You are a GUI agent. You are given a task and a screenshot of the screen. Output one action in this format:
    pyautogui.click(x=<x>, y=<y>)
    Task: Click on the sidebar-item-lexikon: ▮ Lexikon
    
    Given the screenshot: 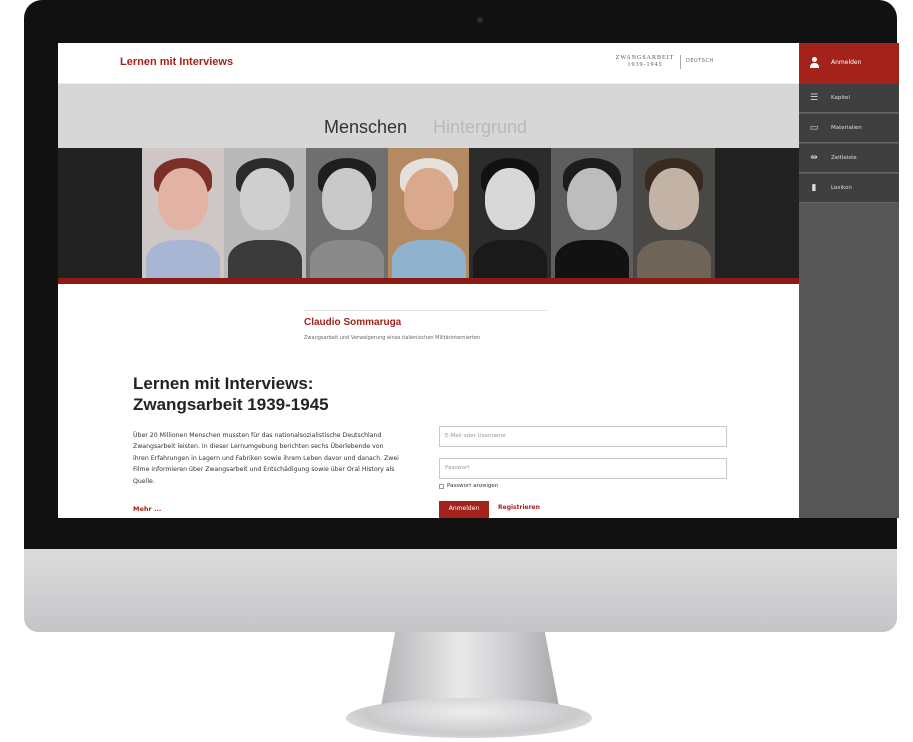 What is the action you would take?
    pyautogui.click(x=849, y=188)
    